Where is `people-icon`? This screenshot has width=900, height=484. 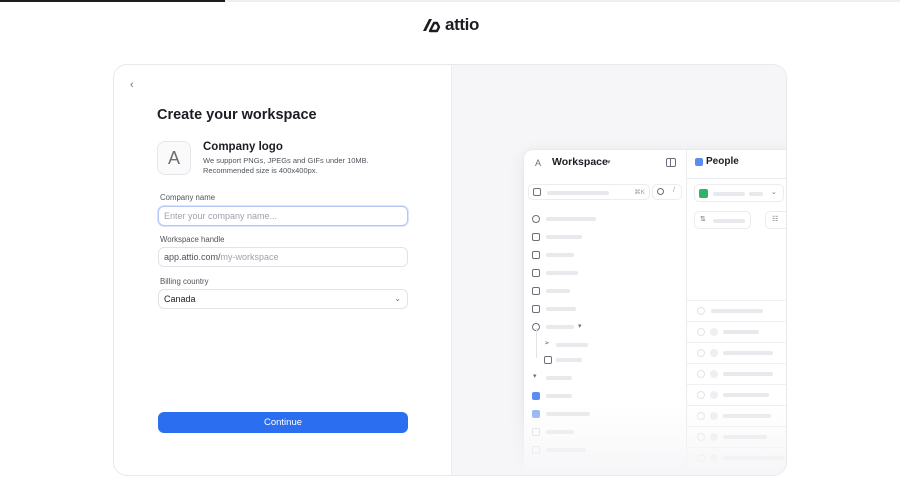
people-icon is located at coordinates (699, 161).